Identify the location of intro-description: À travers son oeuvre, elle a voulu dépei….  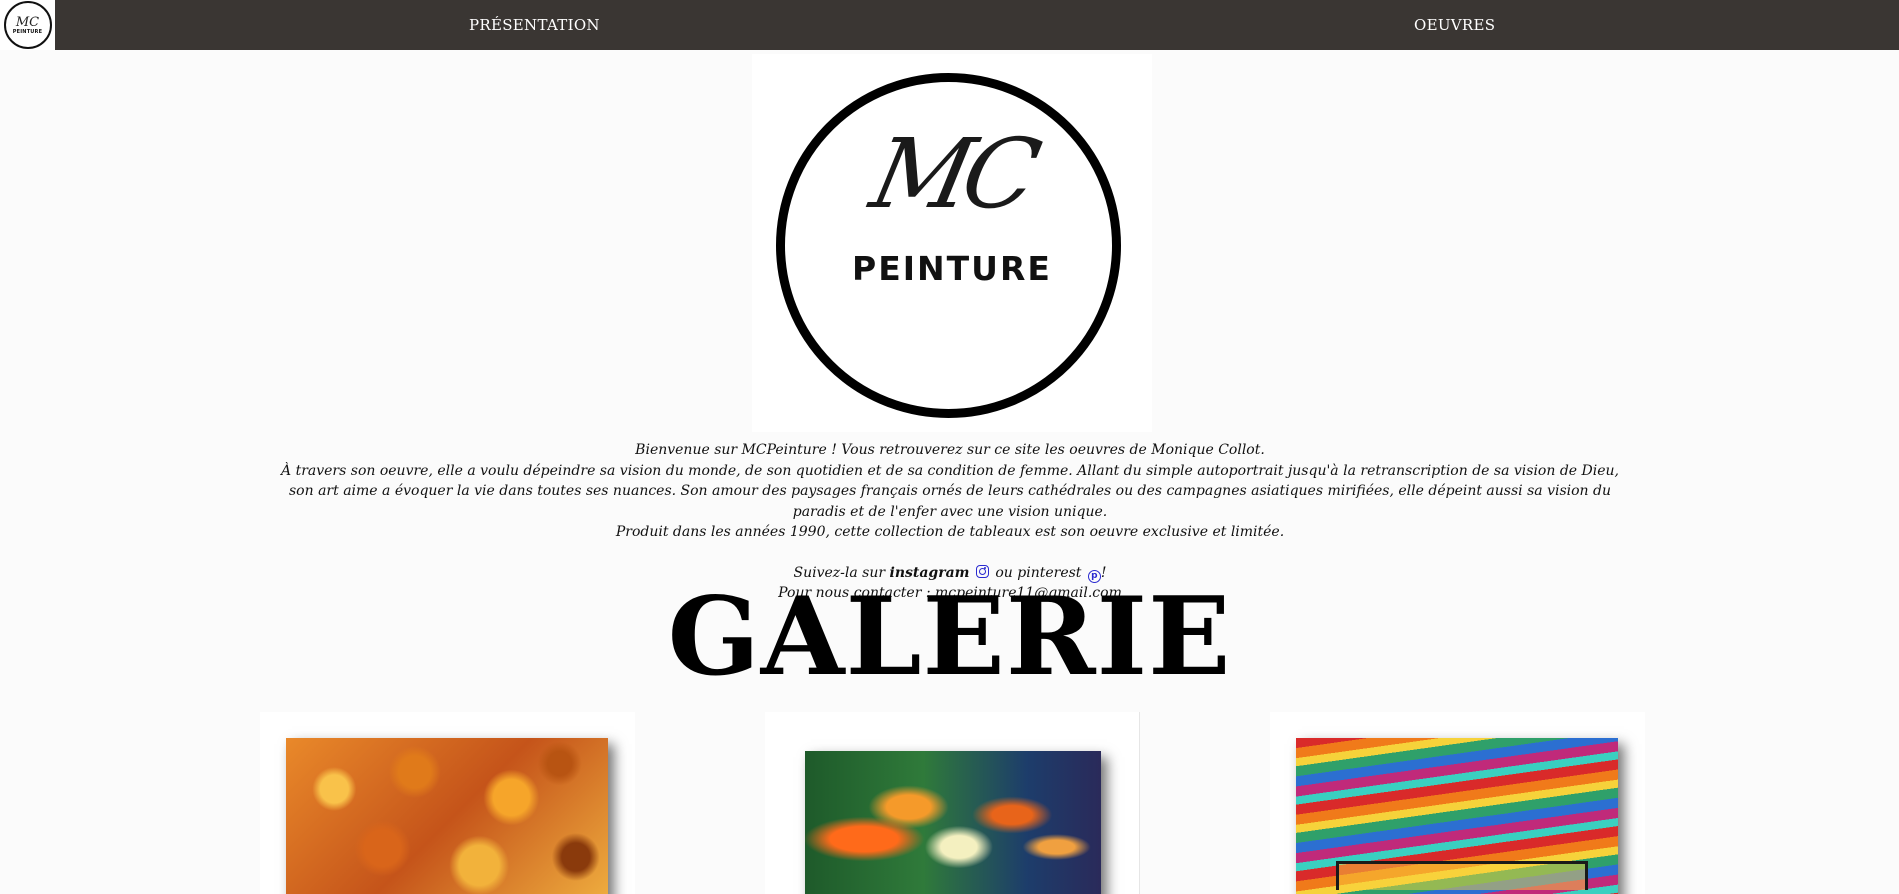
(950, 491).